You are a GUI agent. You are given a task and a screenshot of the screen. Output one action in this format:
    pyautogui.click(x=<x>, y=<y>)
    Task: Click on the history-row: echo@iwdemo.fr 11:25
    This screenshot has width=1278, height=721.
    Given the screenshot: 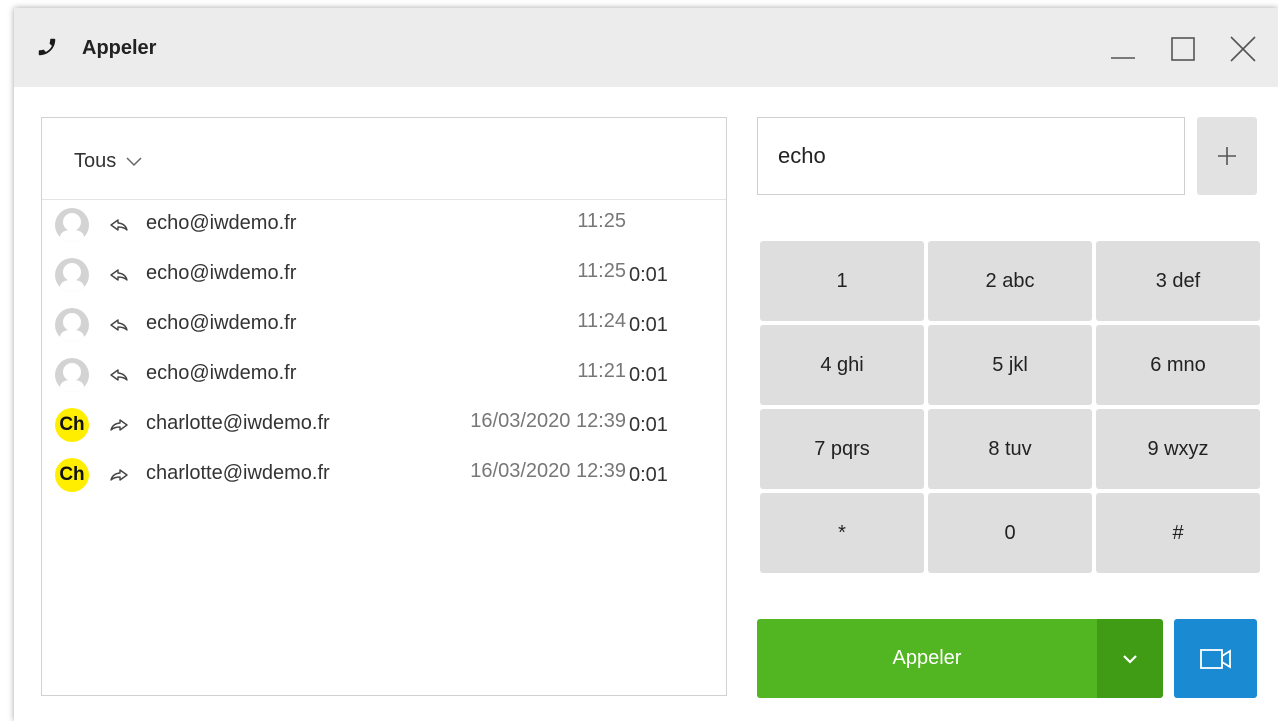 What is the action you would take?
    pyautogui.click(x=384, y=231)
    